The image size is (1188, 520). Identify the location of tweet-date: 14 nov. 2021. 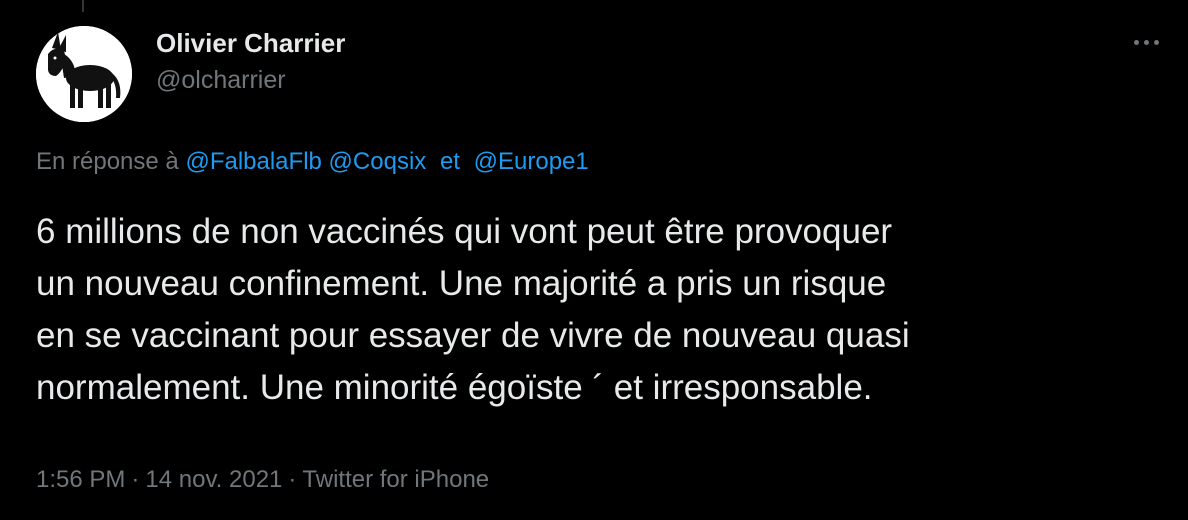
(213, 479).